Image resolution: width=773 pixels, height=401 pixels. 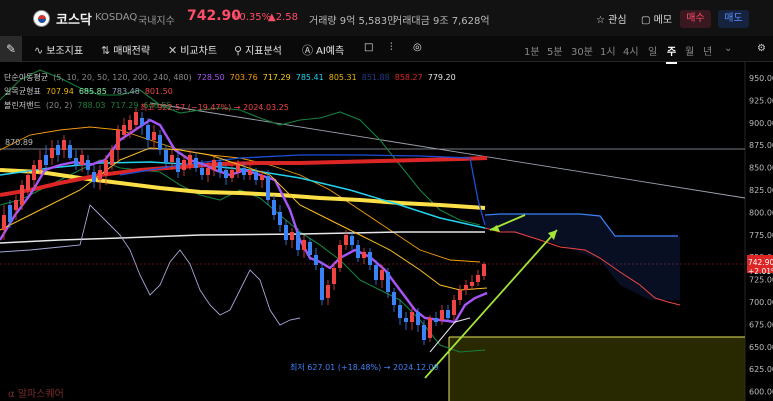 What do you see at coordinates (656, 18) in the screenshot?
I see `memo-button: ▢ 메모` at bounding box center [656, 18].